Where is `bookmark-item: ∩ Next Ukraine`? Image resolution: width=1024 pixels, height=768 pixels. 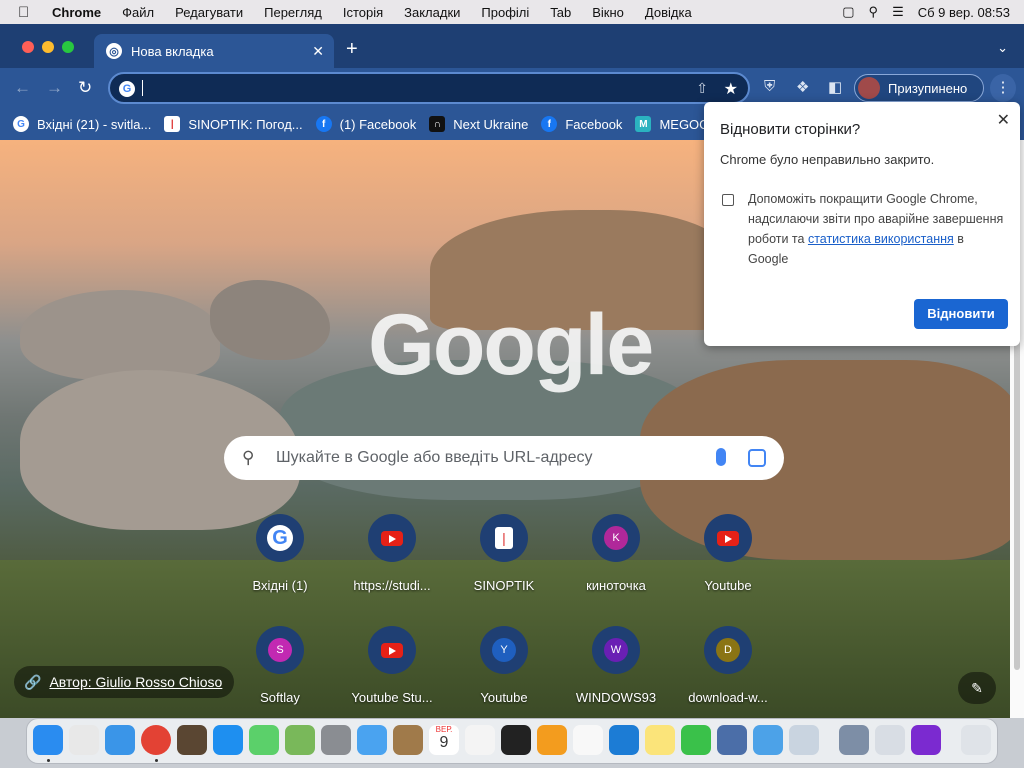 bookmark-item: ∩ Next Ukraine is located at coordinates (478, 124).